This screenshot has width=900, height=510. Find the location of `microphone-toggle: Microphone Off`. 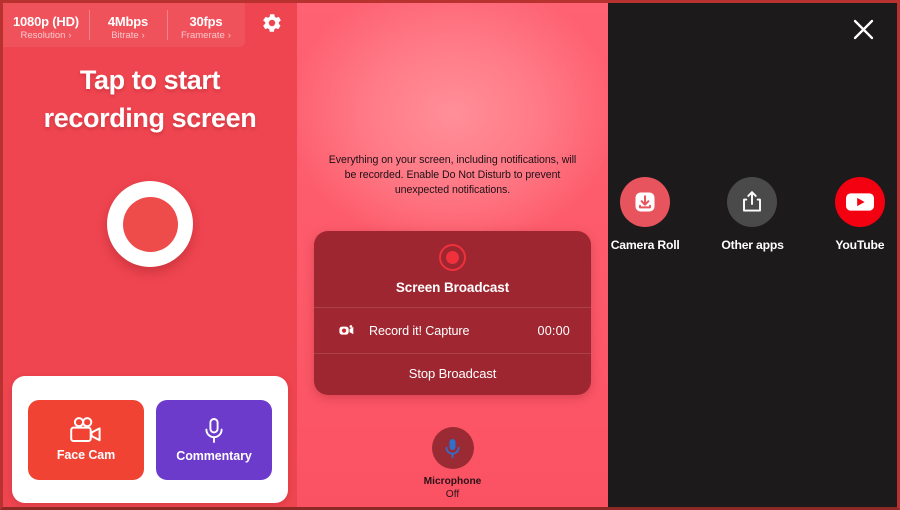

microphone-toggle: Microphone Off is located at coordinates (452, 464).